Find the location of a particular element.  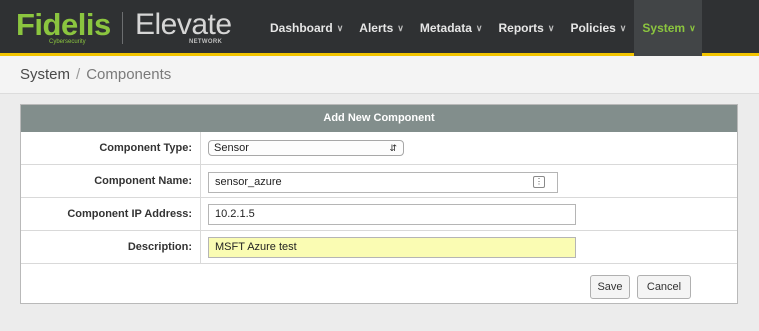

nav-item-dashboard: Dashboard ∨ is located at coordinates (306, 28).